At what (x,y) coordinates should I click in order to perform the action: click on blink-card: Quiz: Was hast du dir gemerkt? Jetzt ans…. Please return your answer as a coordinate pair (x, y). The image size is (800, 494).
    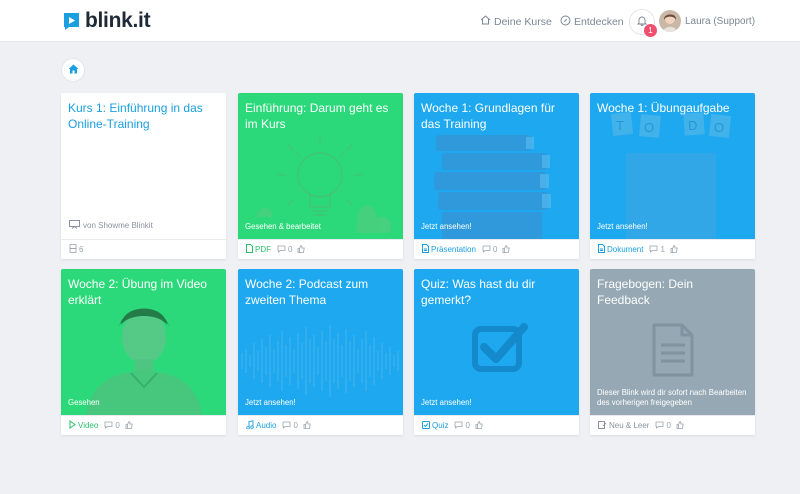
    Looking at the image, I should click on (496, 352).